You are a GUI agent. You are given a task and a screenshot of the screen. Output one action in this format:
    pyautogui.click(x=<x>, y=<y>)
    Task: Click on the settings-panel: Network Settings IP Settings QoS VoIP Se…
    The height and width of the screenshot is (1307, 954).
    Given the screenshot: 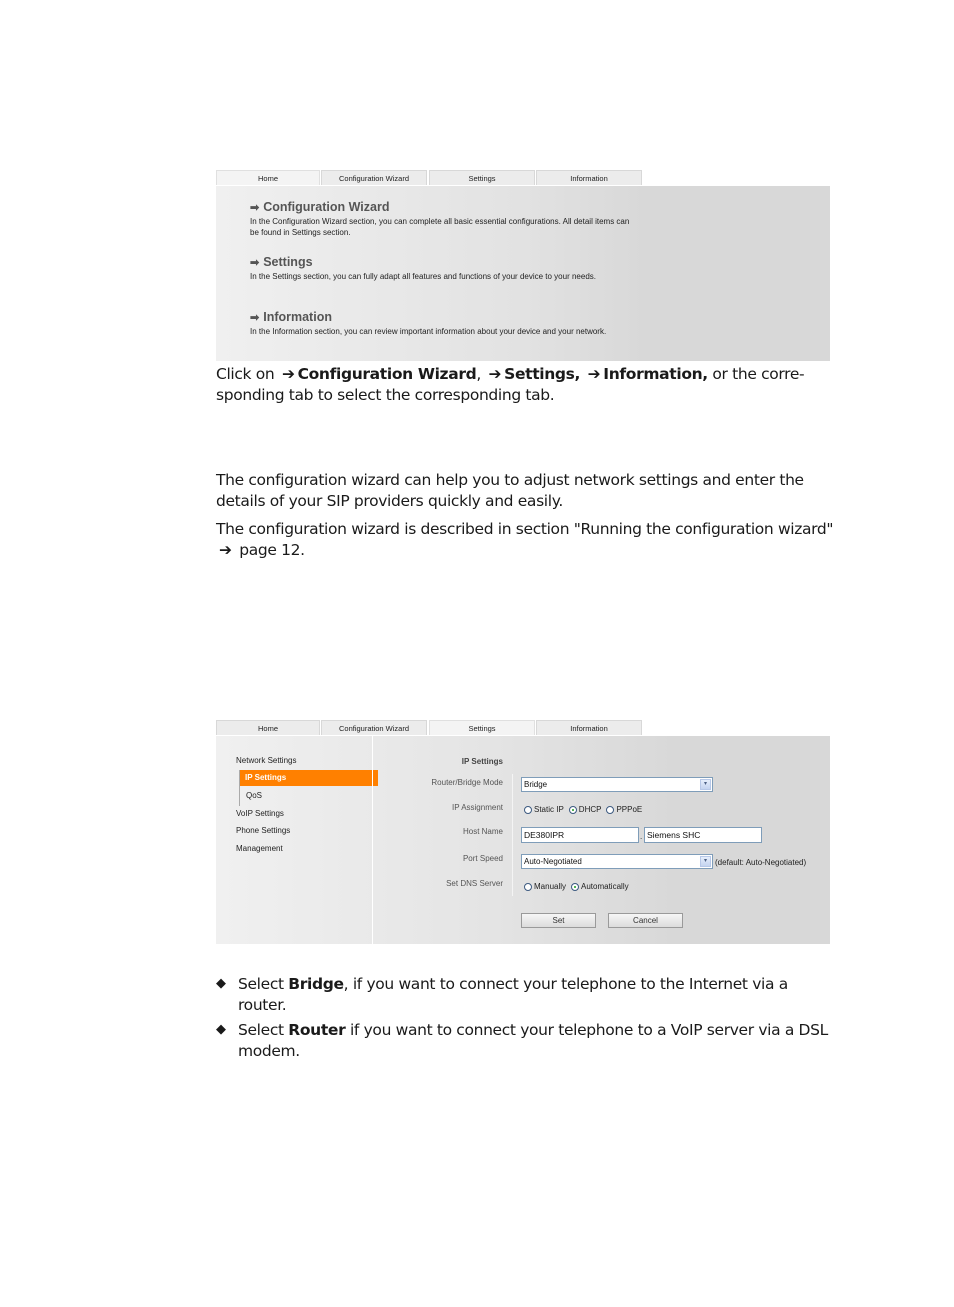 What is the action you would take?
    pyautogui.click(x=523, y=840)
    